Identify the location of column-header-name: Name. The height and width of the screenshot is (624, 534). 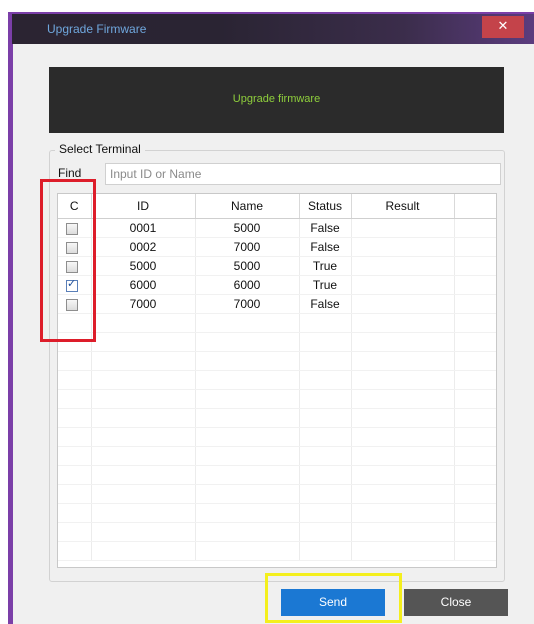
(247, 206).